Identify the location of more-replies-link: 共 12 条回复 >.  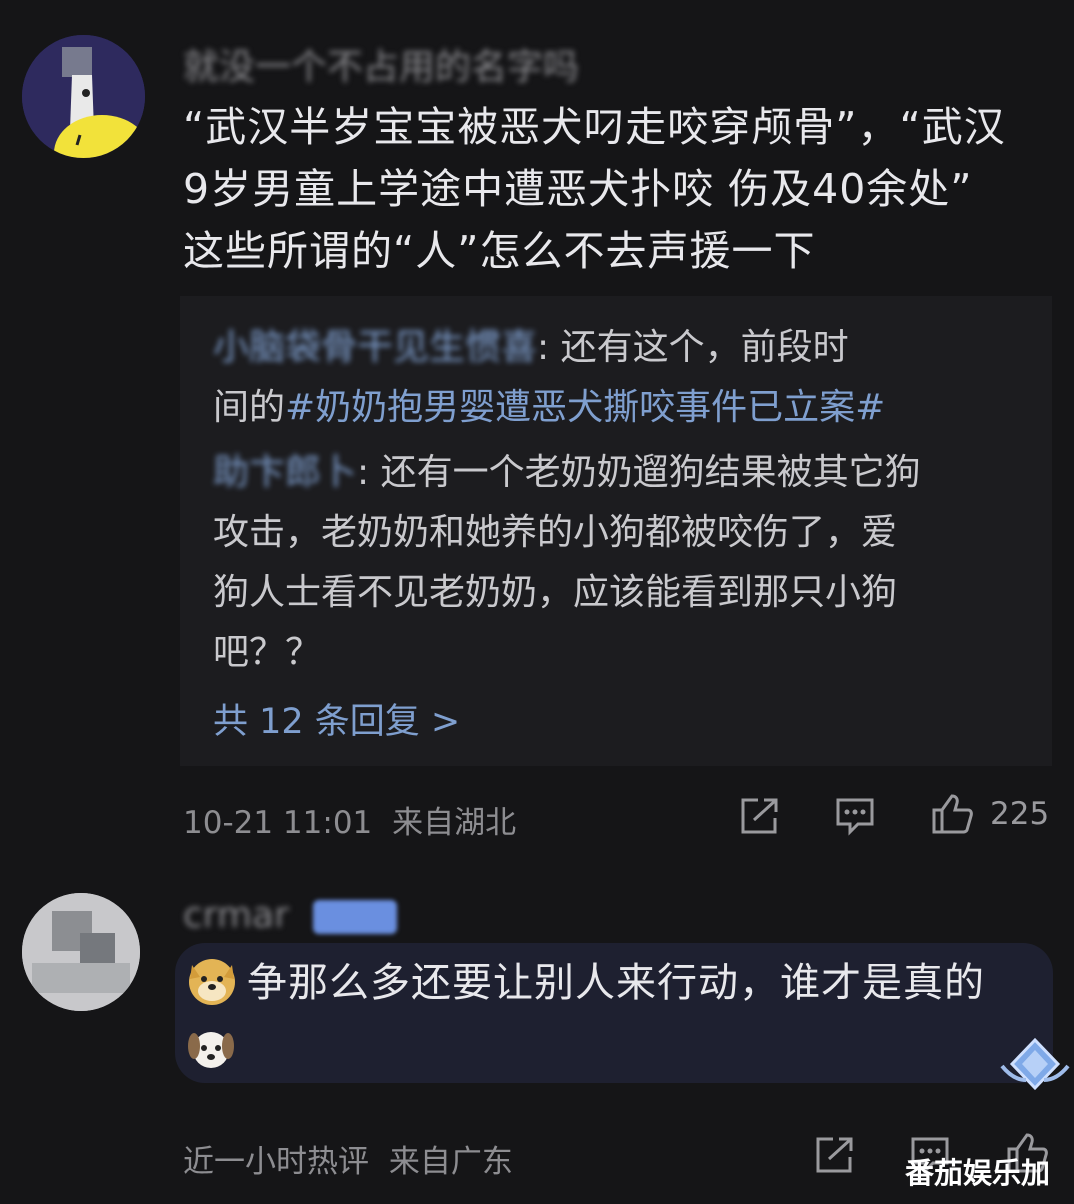
(336, 718).